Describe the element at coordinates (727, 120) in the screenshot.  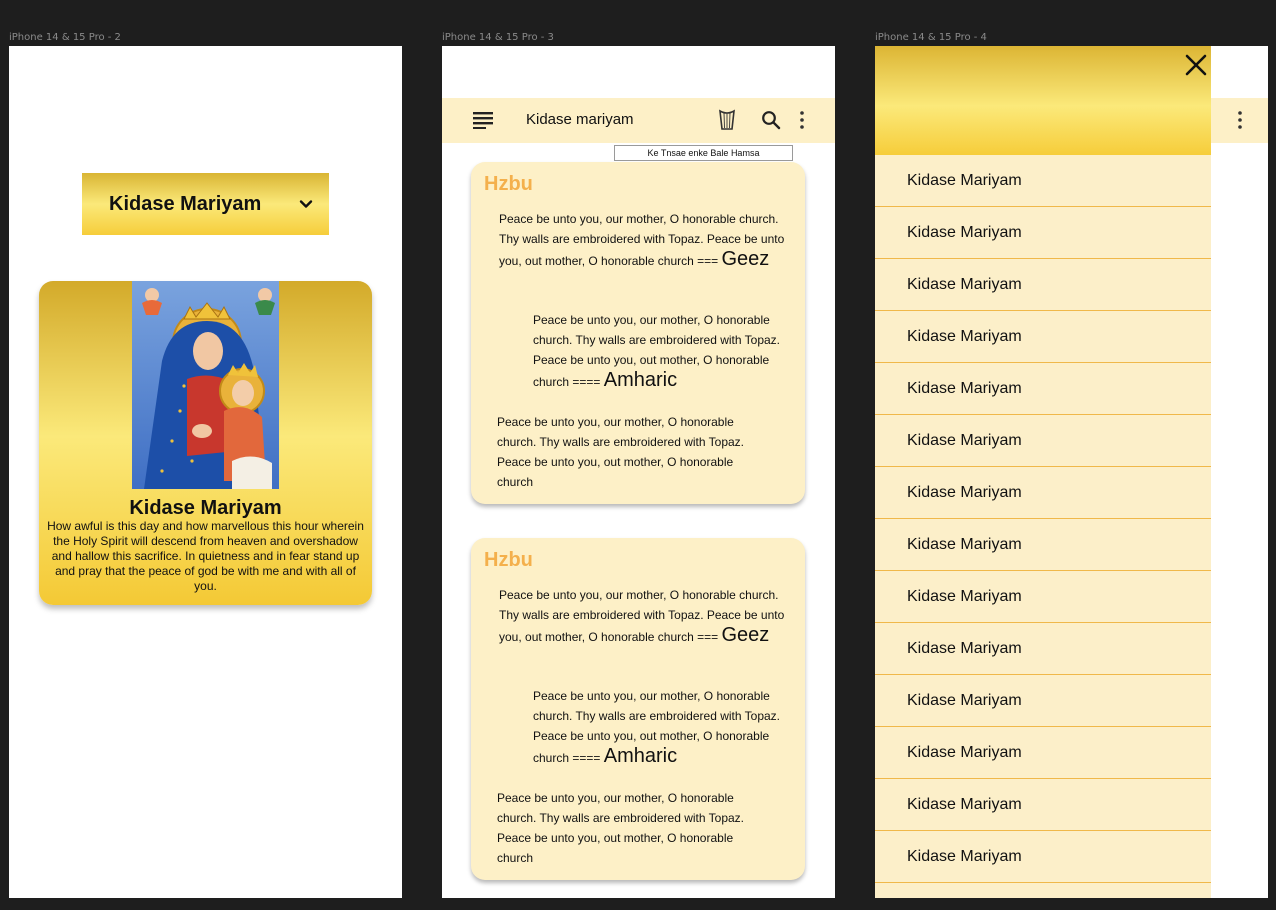
I see `harp-icon` at that location.